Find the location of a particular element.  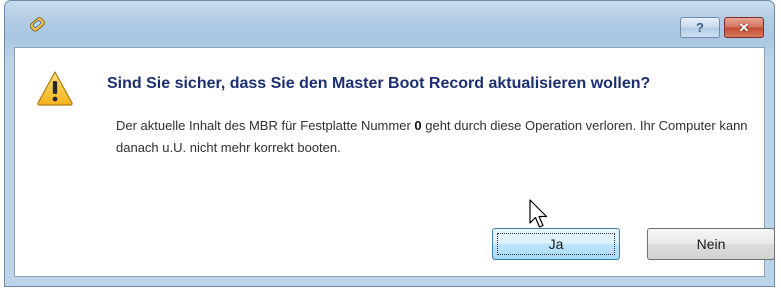

help-label: ? is located at coordinates (700, 27).